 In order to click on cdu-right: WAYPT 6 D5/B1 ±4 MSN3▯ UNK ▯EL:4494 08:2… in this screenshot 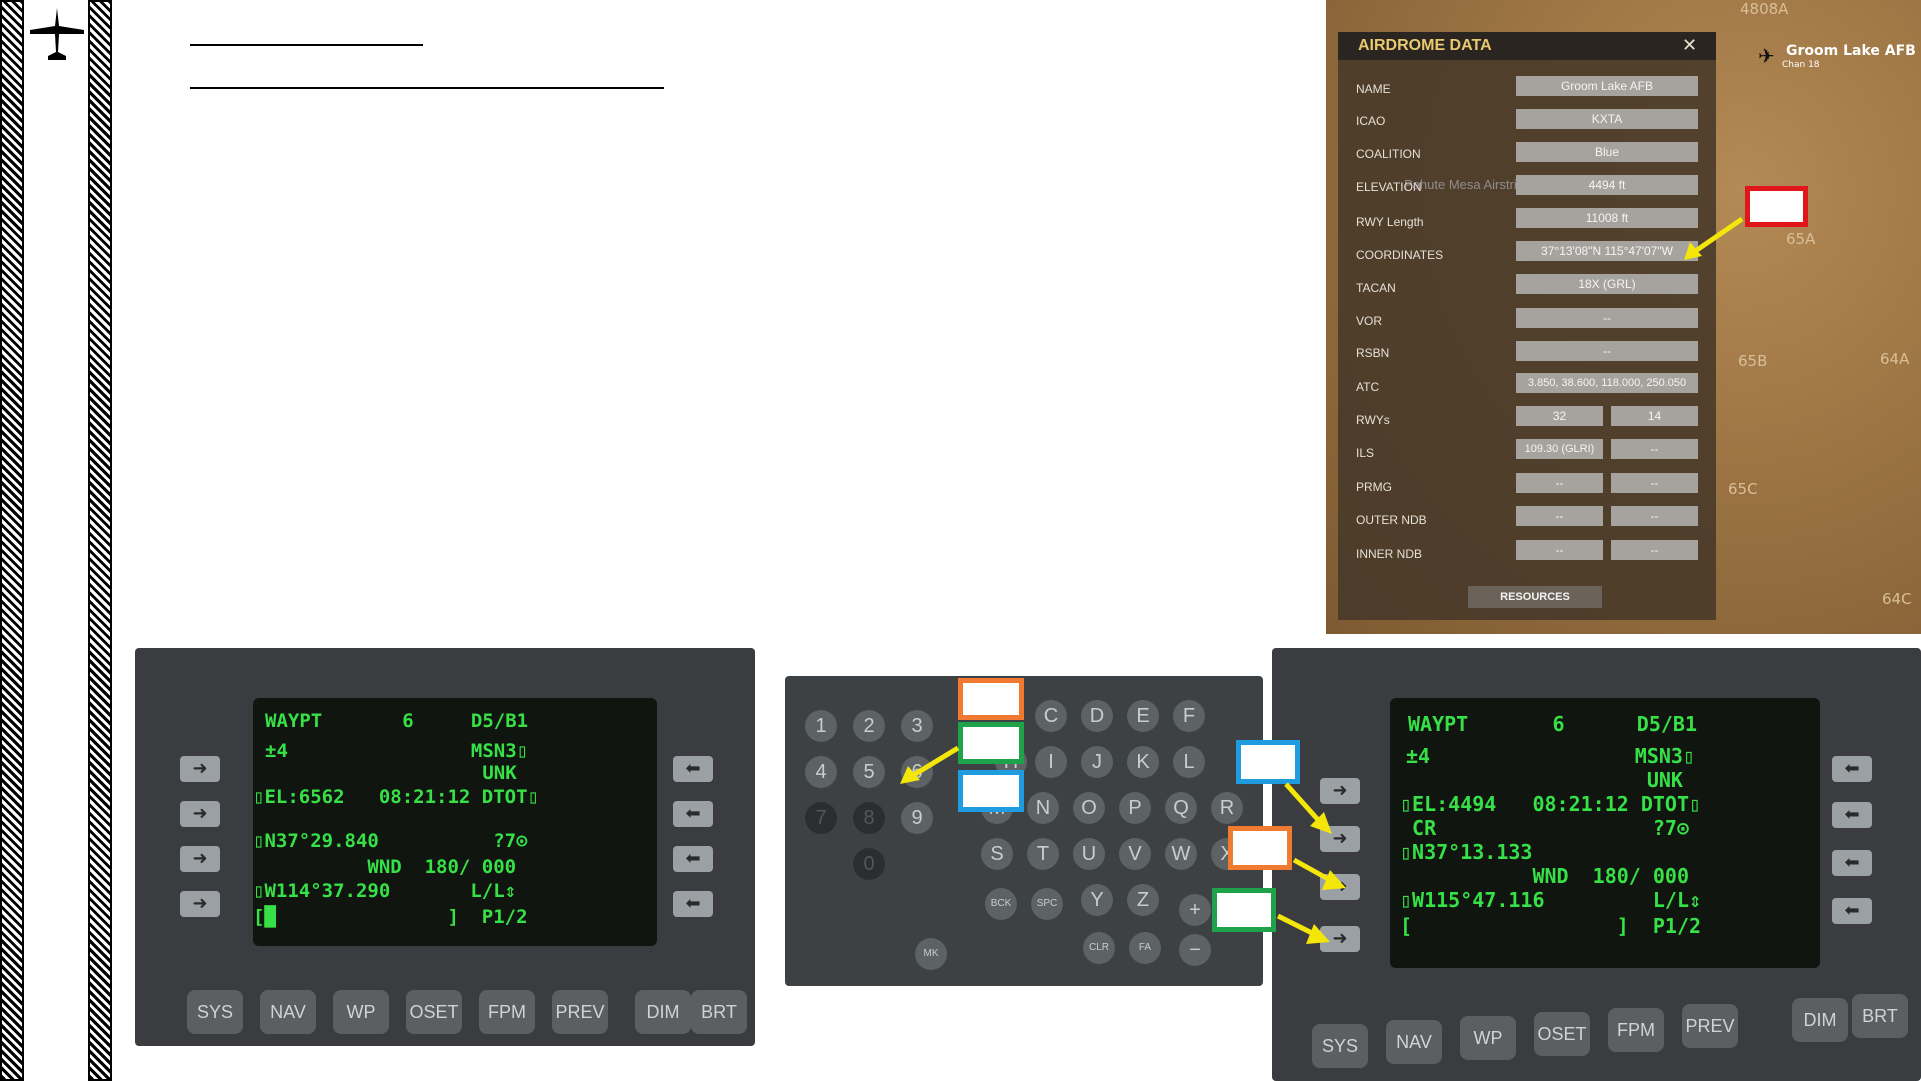, I will do `click(1596, 864)`.